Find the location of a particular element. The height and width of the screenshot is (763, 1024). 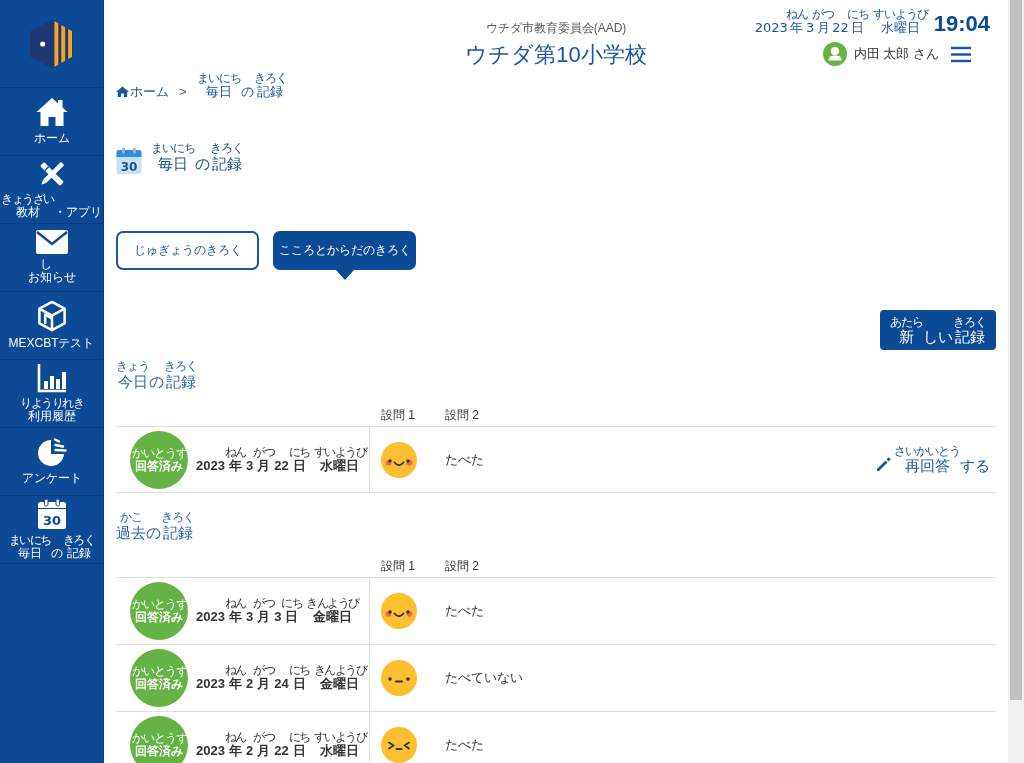

current-time: 19:04 is located at coordinates (961, 24).